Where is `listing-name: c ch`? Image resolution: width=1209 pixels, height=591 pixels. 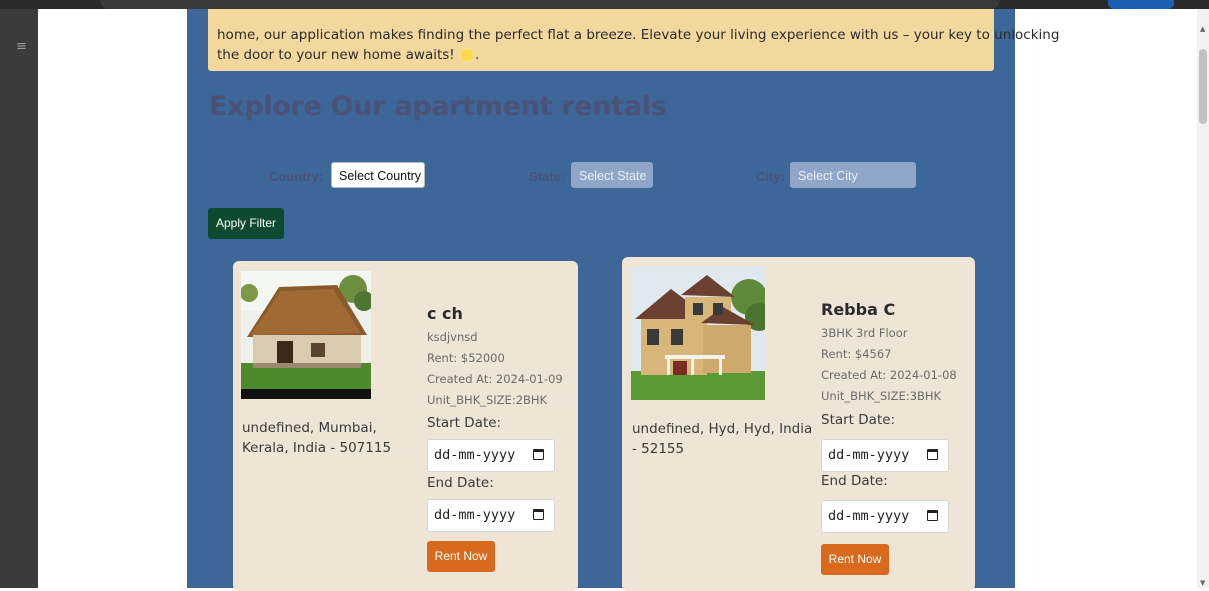 listing-name: c ch is located at coordinates (445, 313).